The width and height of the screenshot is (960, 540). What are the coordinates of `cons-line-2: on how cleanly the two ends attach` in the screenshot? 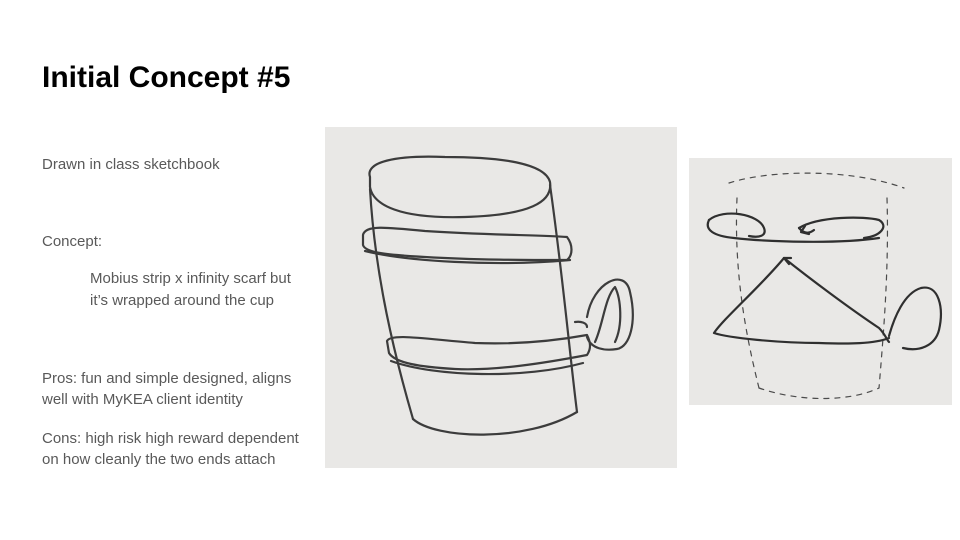 It's located at (159, 459).